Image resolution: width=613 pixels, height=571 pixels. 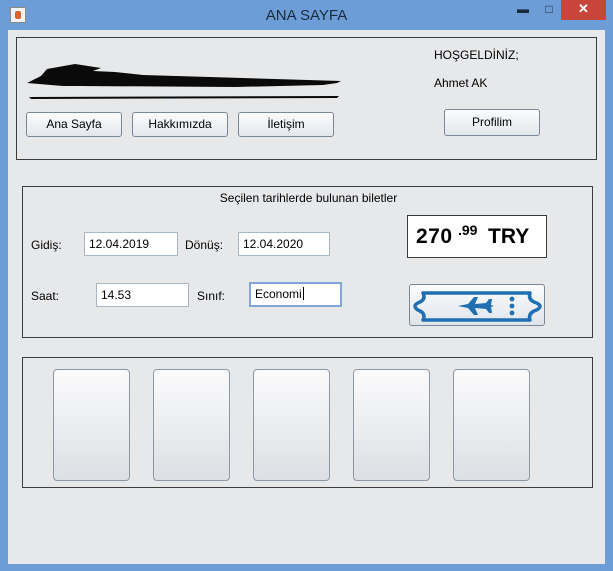 I want to click on maximize-button: □, so click(x=549, y=10).